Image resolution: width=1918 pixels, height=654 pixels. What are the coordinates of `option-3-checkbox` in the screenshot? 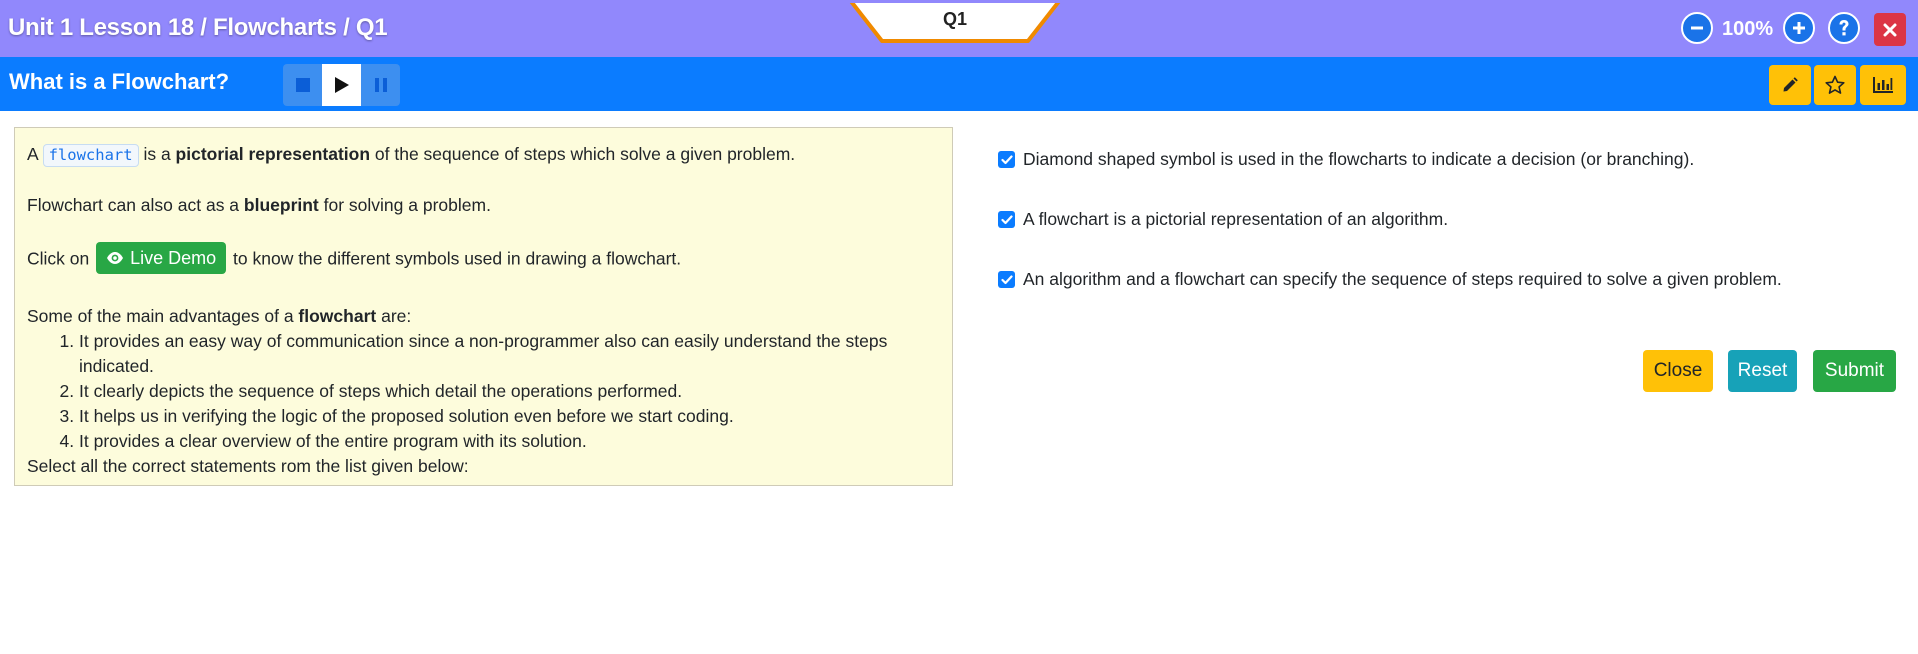 It's located at (1006, 279).